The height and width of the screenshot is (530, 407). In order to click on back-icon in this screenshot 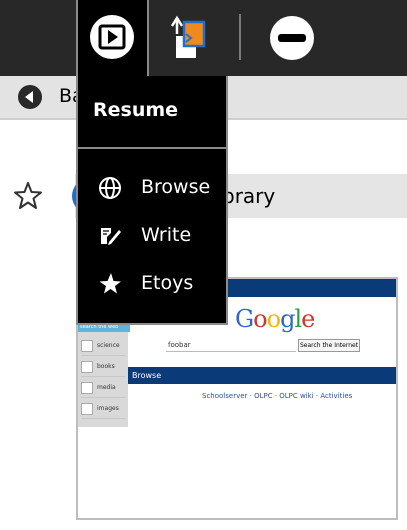, I will do `click(30, 97)`.